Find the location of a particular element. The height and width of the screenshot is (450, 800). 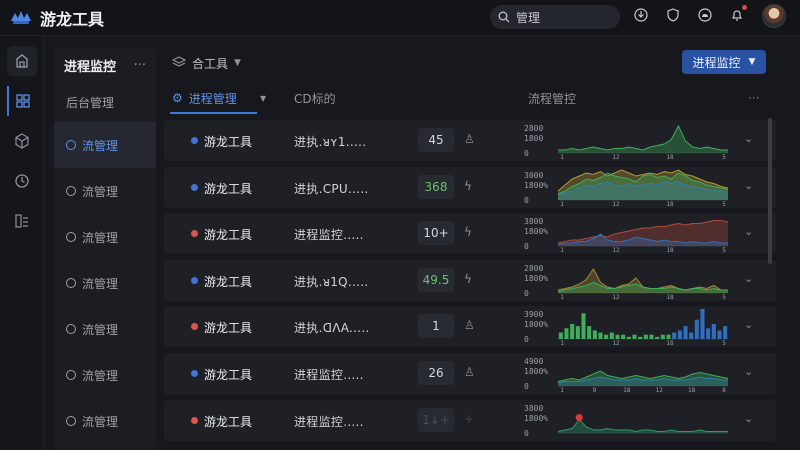

metric-badge: 45 is located at coordinates (436, 140).